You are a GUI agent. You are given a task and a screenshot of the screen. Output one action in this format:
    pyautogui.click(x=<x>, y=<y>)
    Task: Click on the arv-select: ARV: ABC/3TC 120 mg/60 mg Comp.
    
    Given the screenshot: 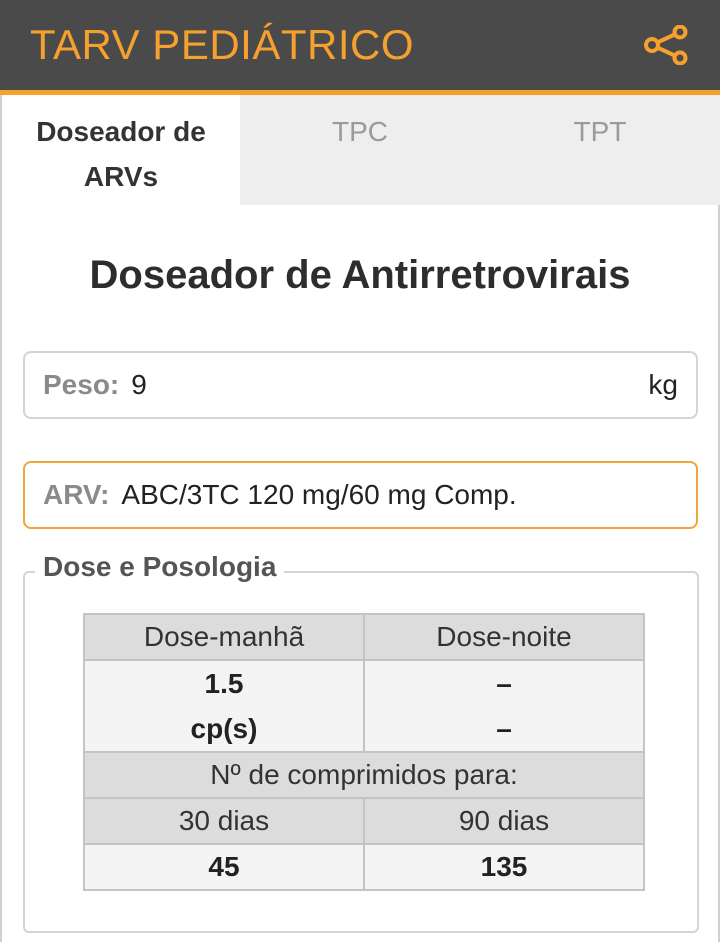 What is the action you would take?
    pyautogui.click(x=360, y=495)
    